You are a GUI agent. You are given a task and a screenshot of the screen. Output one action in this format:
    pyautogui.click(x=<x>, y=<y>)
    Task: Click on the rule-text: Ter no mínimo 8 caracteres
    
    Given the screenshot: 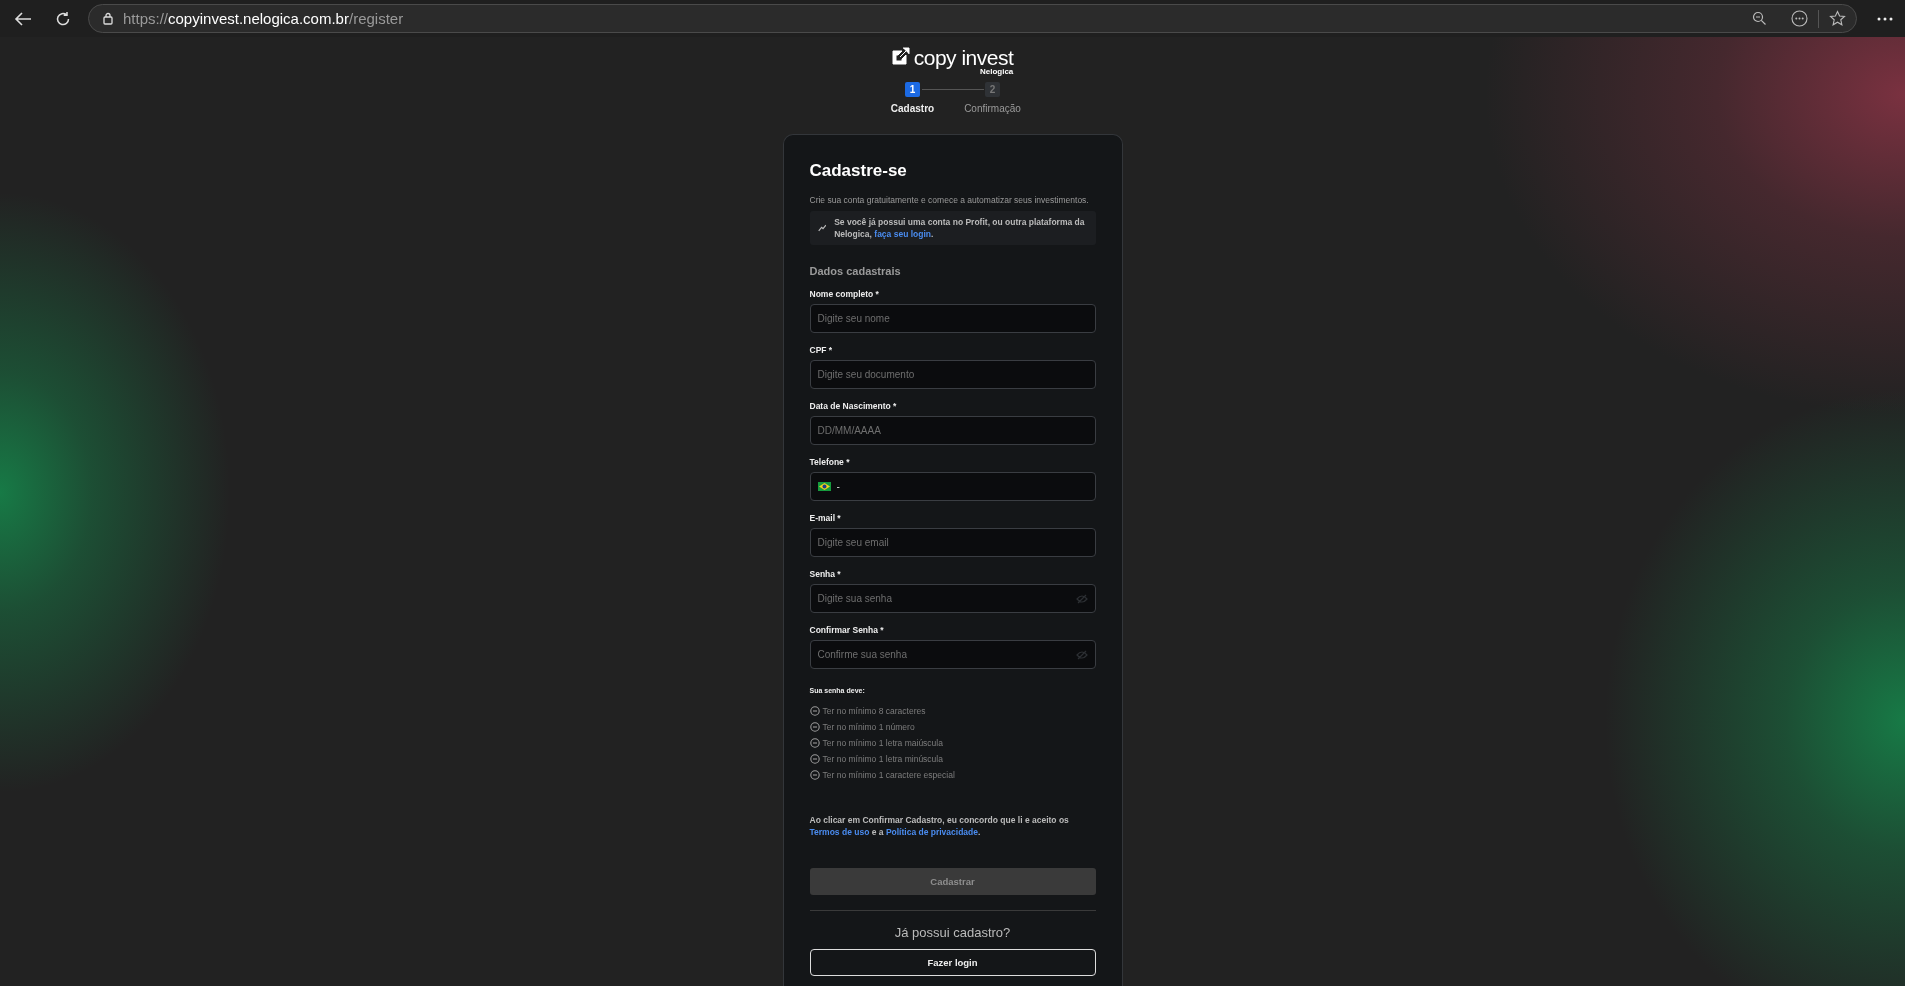 What is the action you would take?
    pyautogui.click(x=874, y=711)
    